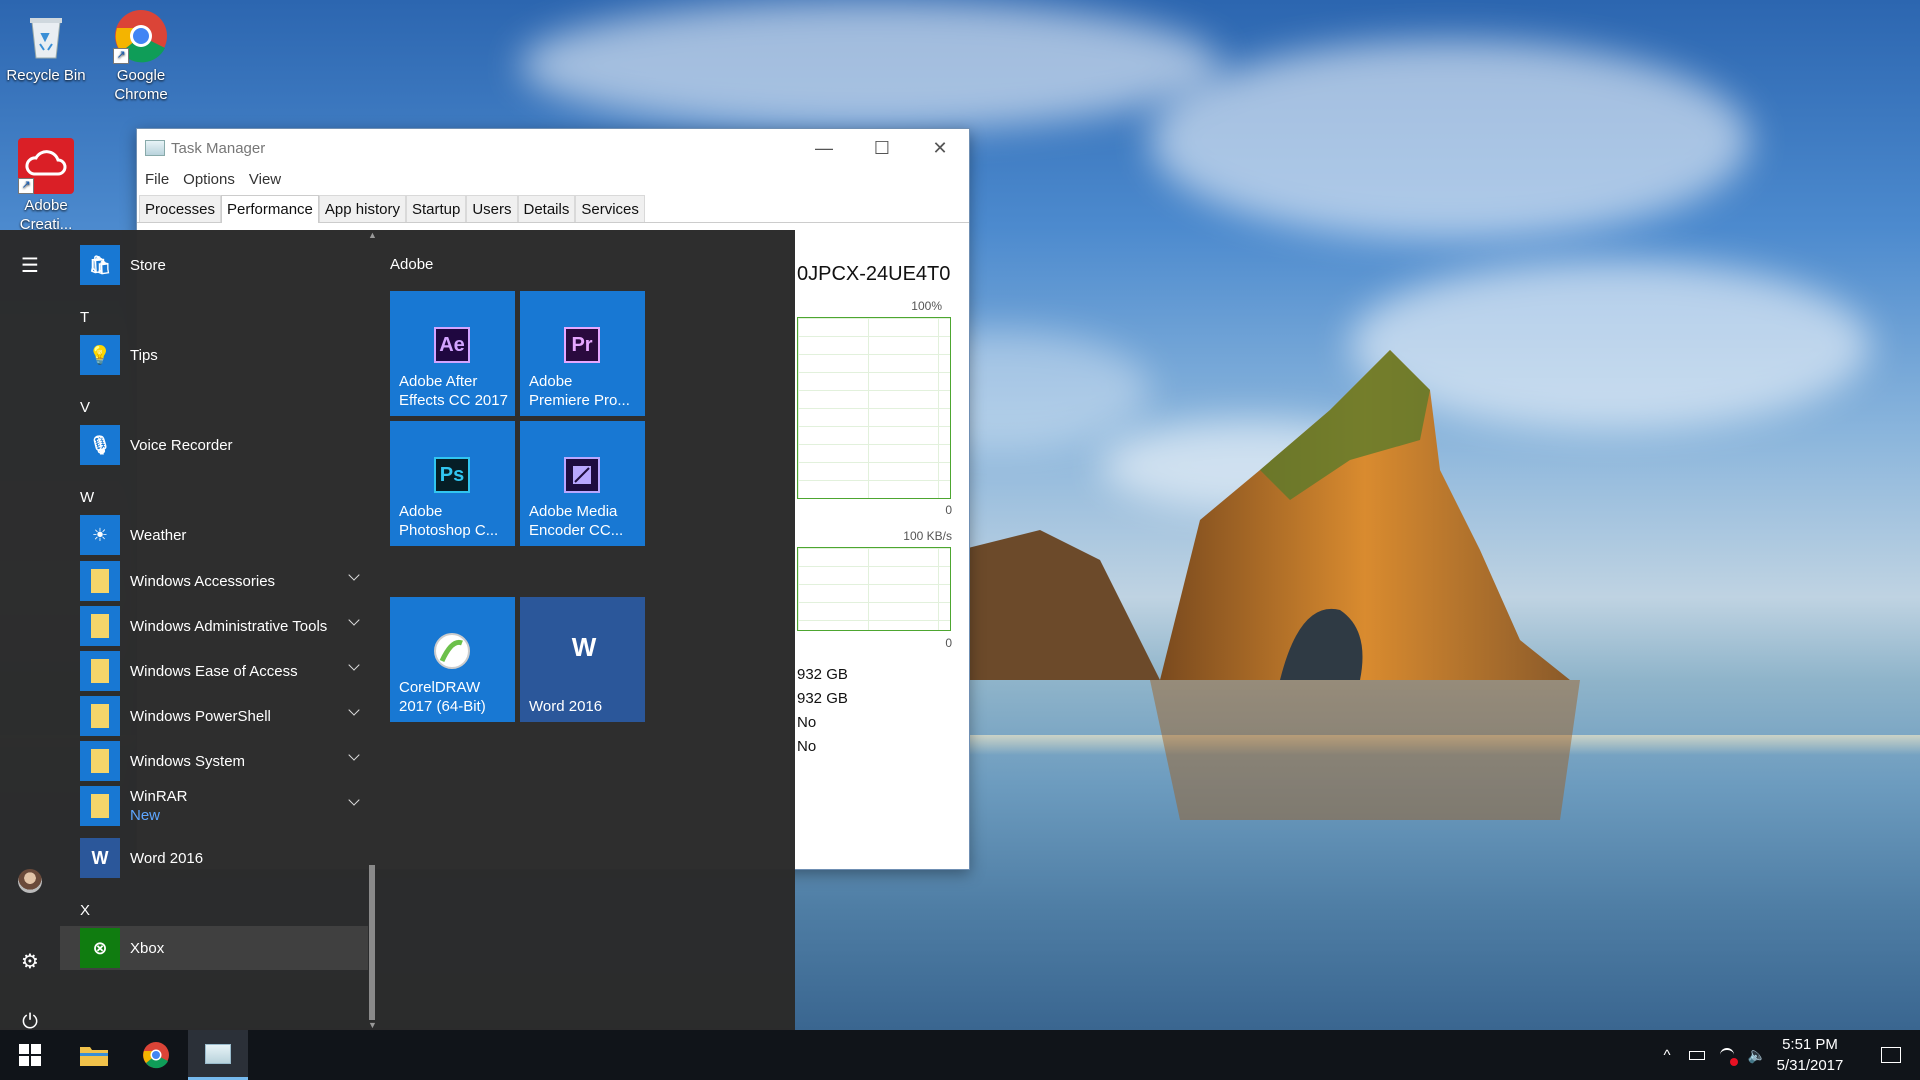 This screenshot has height=1080, width=1920. Describe the element at coordinates (84, 317) in the screenshot. I see `app-list-letter-header: T` at that location.